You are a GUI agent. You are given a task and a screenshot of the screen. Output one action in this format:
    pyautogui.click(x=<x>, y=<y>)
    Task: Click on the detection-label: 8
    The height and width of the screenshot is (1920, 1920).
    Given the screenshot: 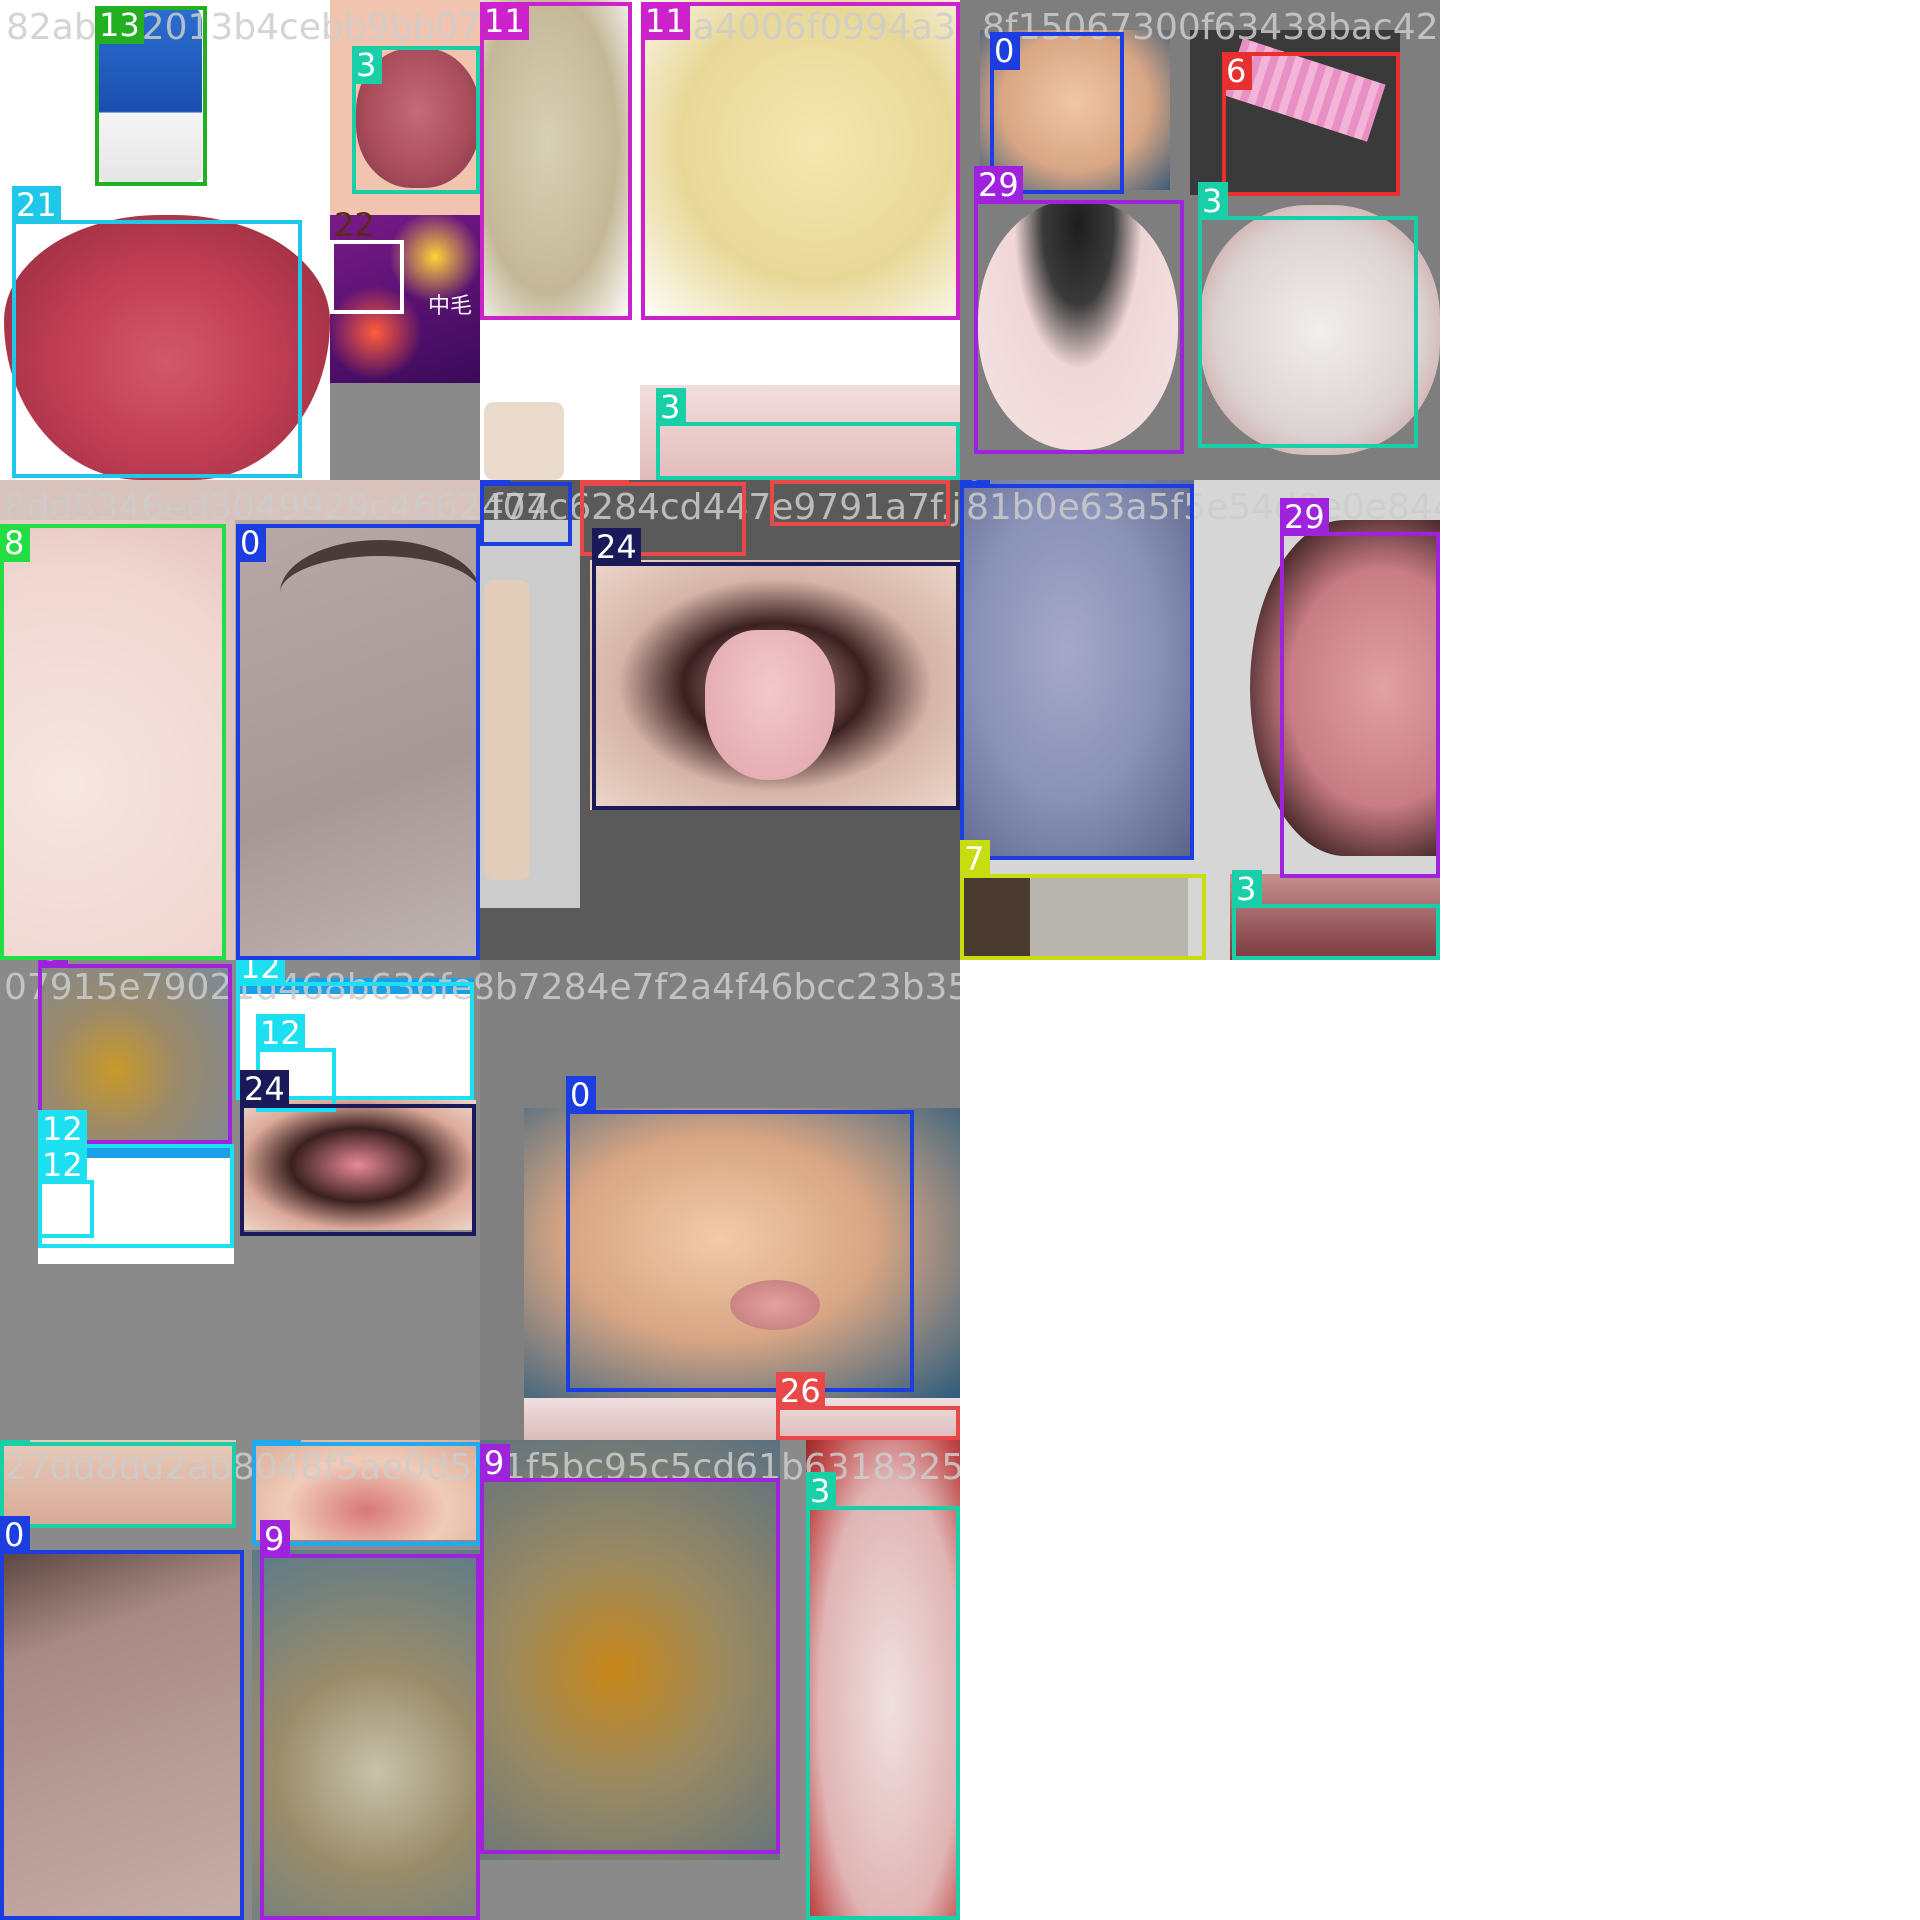 What is the action you would take?
    pyautogui.click(x=15, y=543)
    